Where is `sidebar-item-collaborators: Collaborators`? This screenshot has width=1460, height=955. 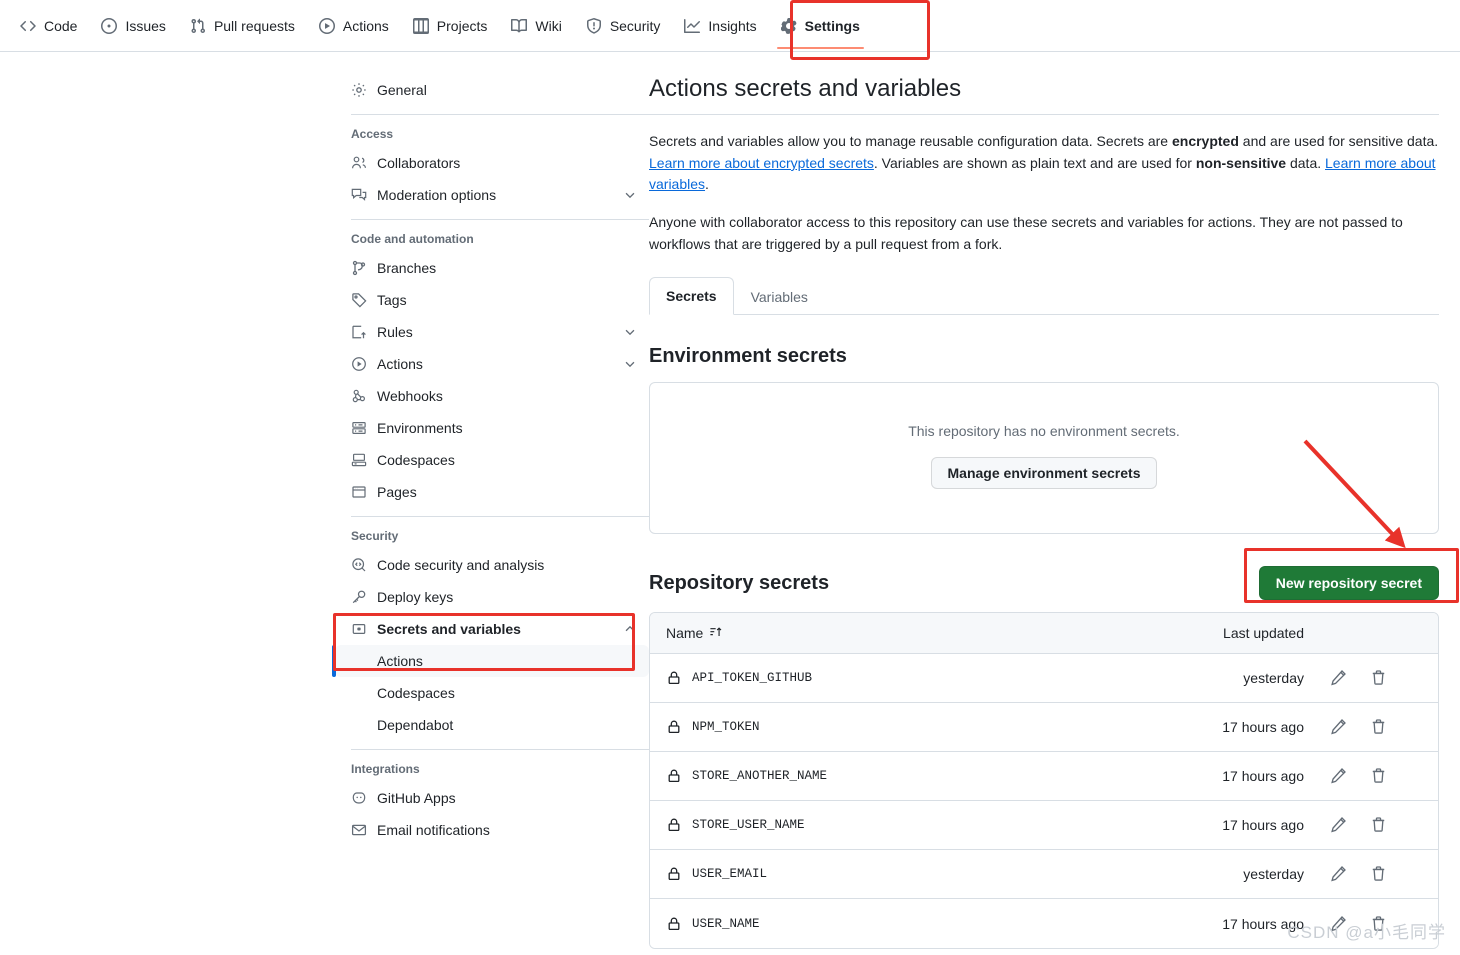
sidebar-item-collaborators: Collaborators is located at coordinates (492, 163).